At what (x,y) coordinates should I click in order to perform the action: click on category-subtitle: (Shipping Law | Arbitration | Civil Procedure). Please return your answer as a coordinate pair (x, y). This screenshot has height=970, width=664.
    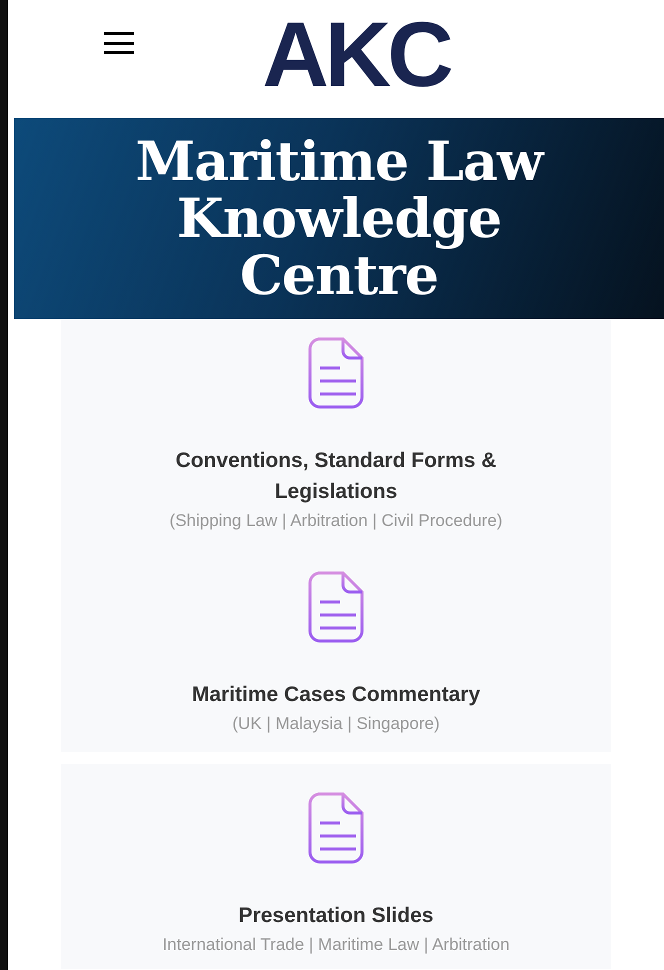
    Looking at the image, I should click on (336, 521).